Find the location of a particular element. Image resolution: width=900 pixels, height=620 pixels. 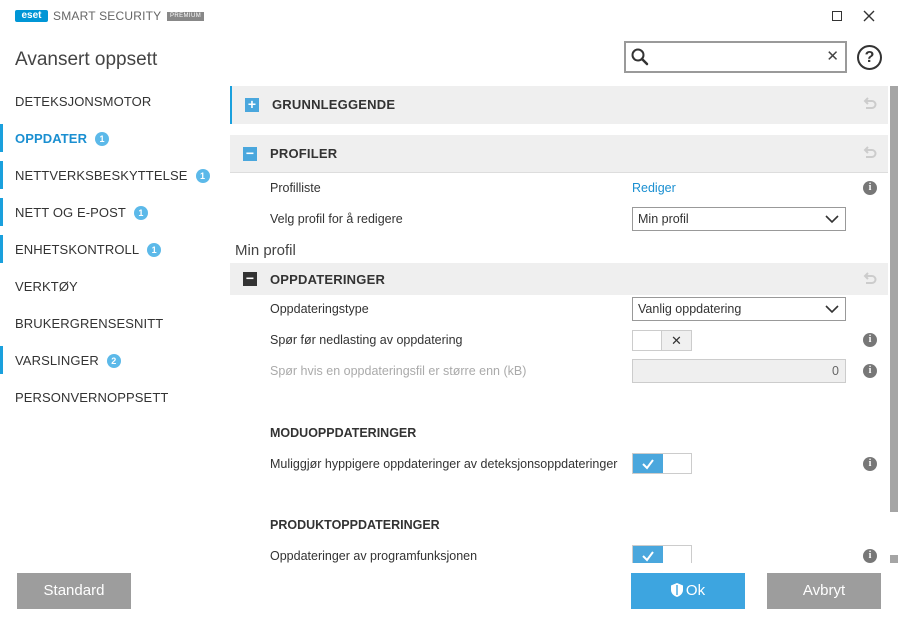

notification-badge: 2 is located at coordinates (113, 361).